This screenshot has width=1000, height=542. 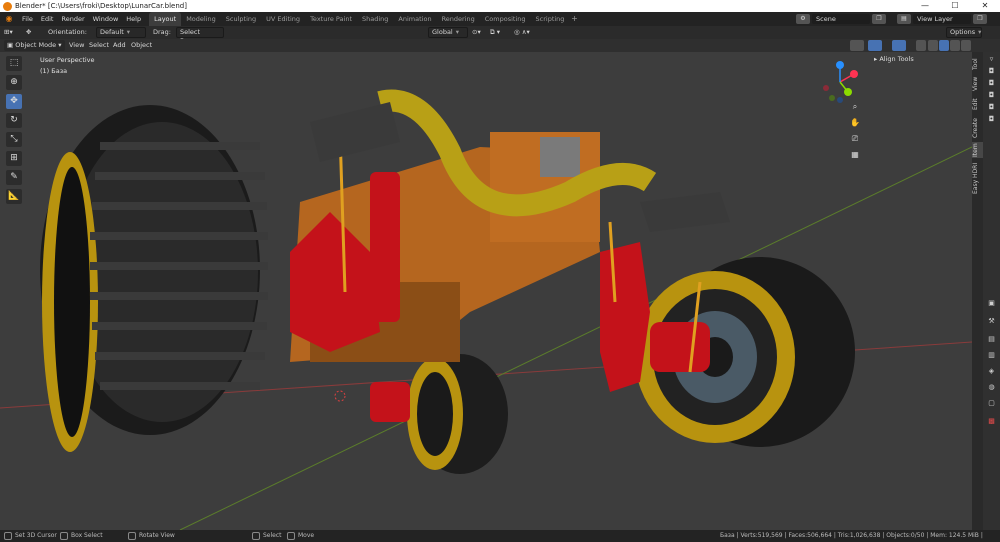 I want to click on object-properties-icon: ▢, so click(x=991, y=403).